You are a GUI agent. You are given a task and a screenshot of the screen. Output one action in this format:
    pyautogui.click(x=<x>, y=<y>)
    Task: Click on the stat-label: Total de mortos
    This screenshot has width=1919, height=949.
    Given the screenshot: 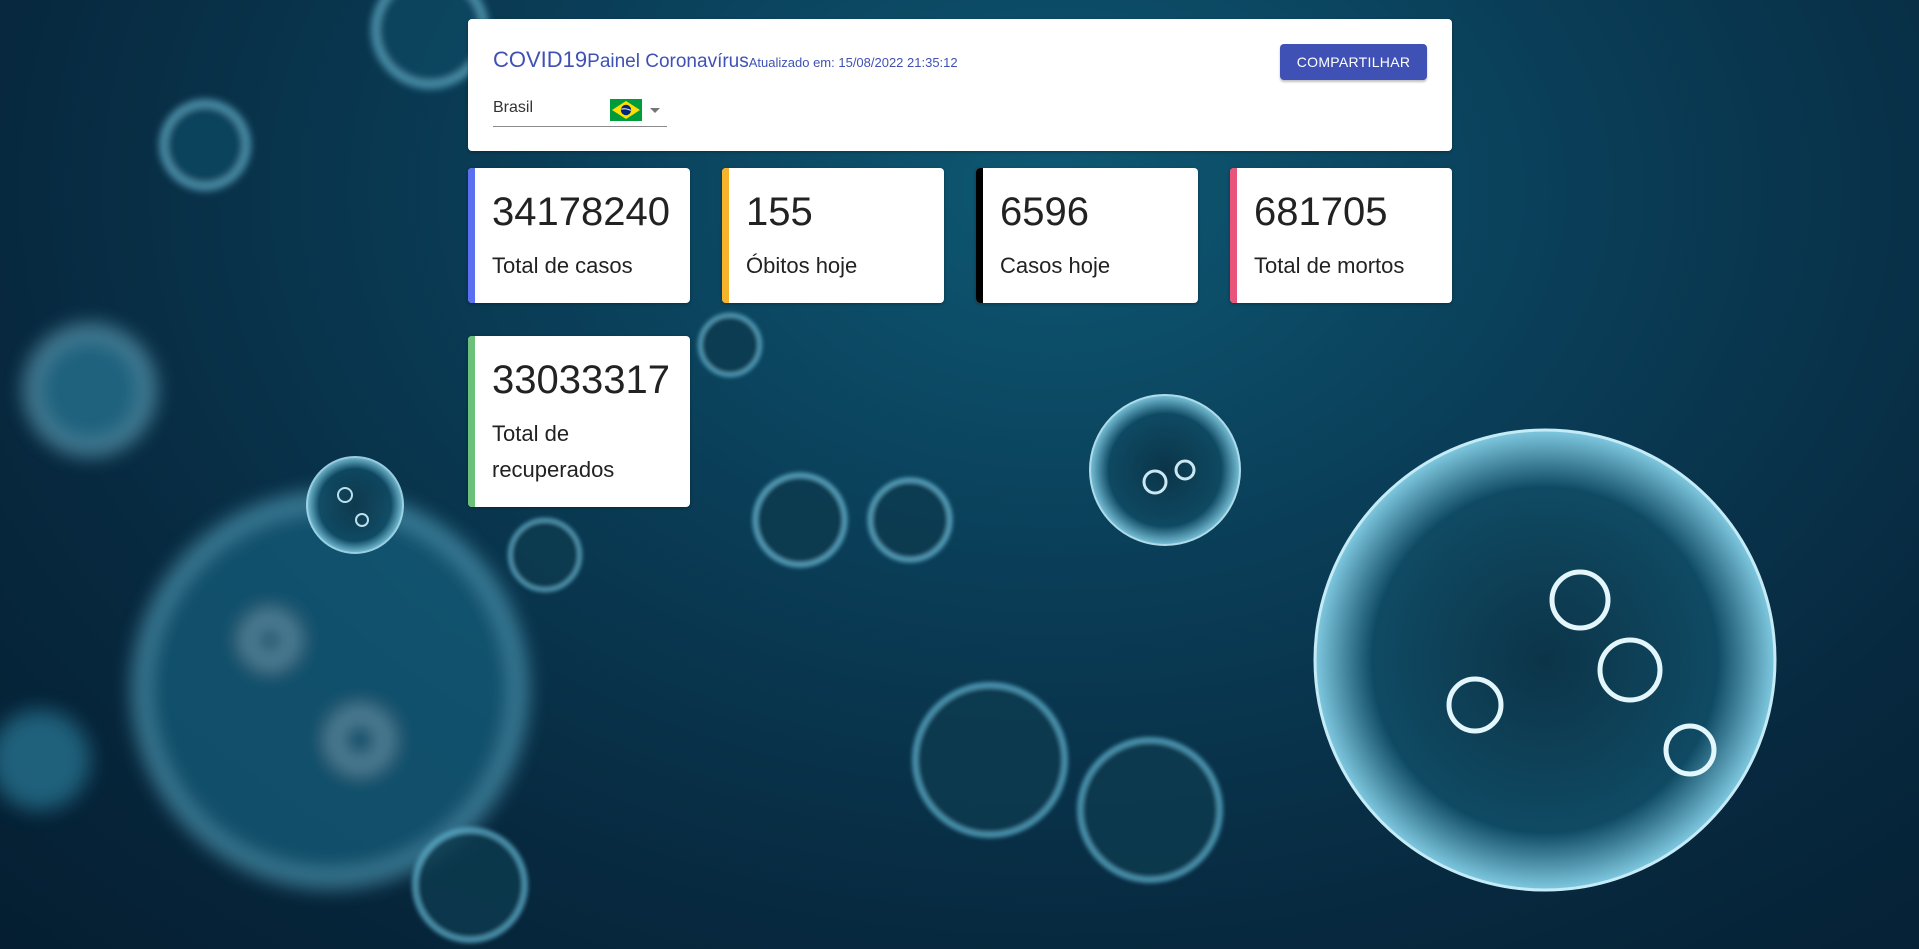 What is the action you would take?
    pyautogui.click(x=1329, y=265)
    